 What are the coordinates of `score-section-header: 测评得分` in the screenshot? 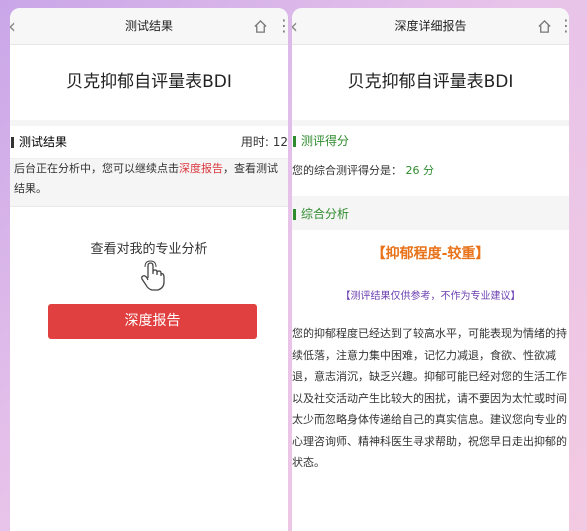 It's located at (430, 141).